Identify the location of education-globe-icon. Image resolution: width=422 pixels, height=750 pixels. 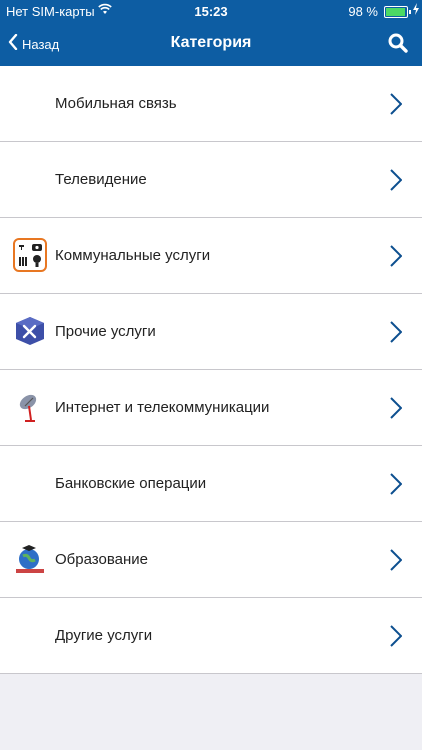
(30, 559).